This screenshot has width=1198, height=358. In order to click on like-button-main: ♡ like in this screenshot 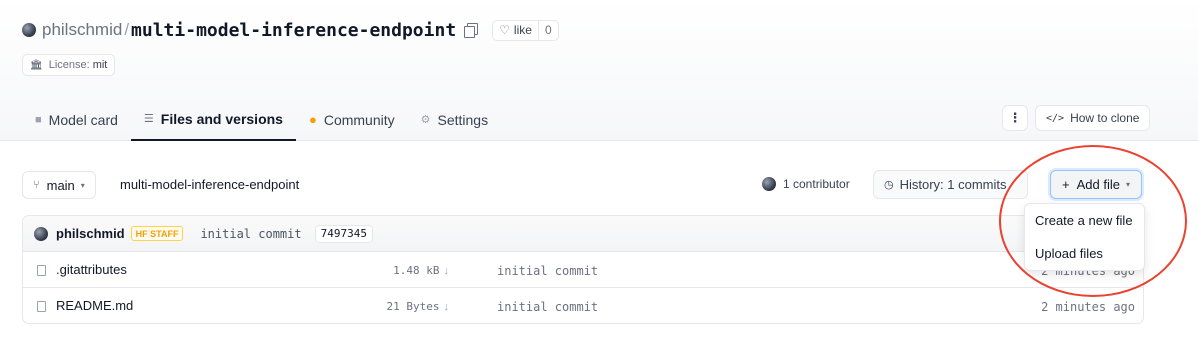, I will do `click(515, 30)`.